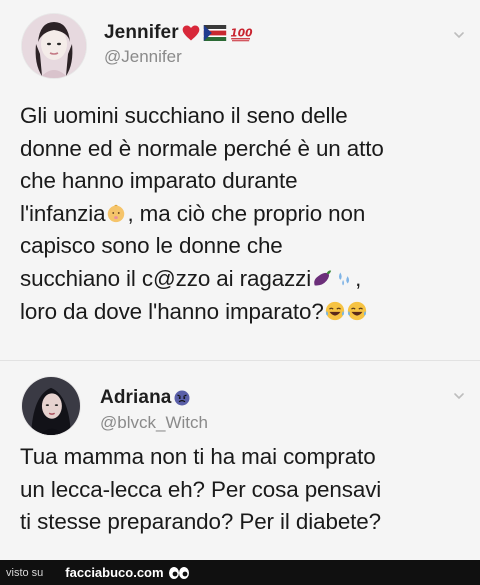  Describe the element at coordinates (116, 213) in the screenshot. I see `baby-face-icon` at that location.